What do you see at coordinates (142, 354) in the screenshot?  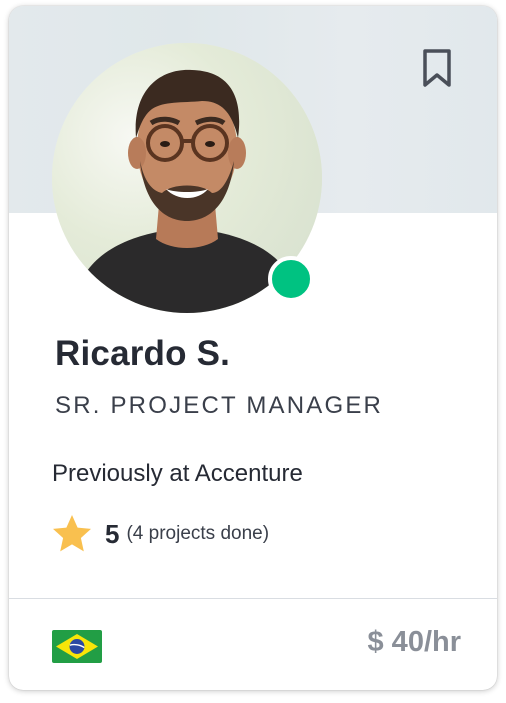 I see `talent-name: Ricardo S.` at bounding box center [142, 354].